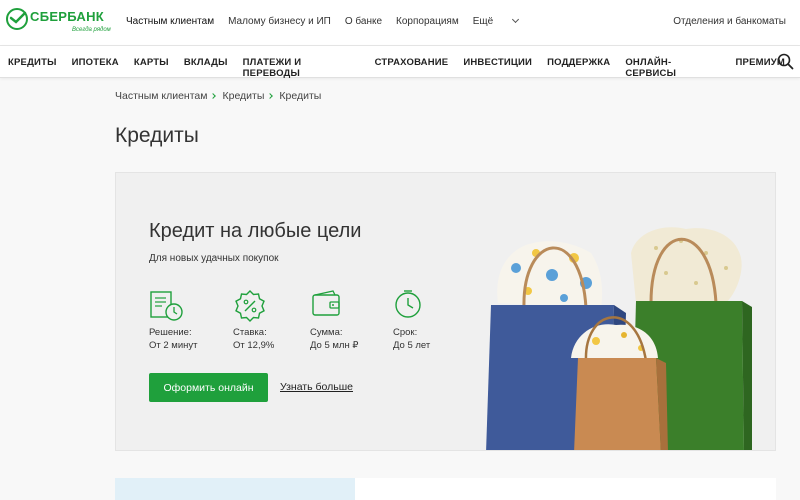 The width and height of the screenshot is (800, 500). Describe the element at coordinates (619, 338) in the screenshot. I see `shopping-bags-image` at that location.